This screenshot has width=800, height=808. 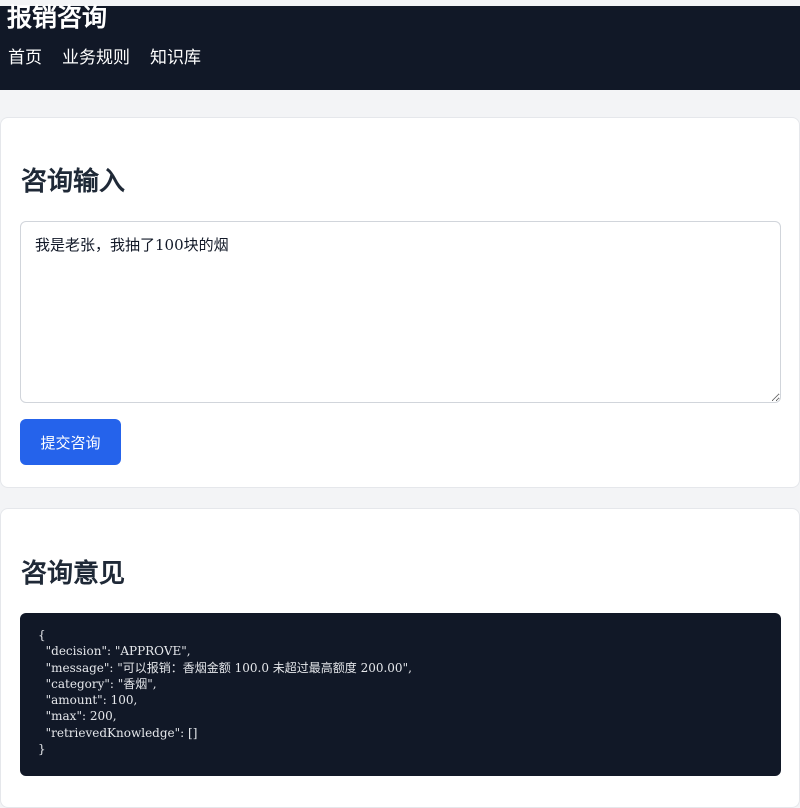 I want to click on nav-link-knowledge-base: 知识库, so click(x=175, y=58).